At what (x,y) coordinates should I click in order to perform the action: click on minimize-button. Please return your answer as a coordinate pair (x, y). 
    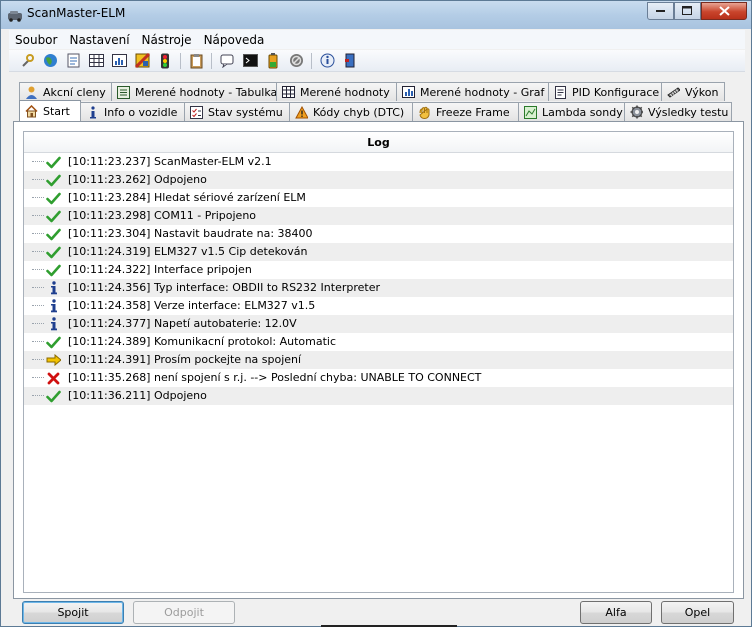
    Looking at the image, I should click on (660, 11).